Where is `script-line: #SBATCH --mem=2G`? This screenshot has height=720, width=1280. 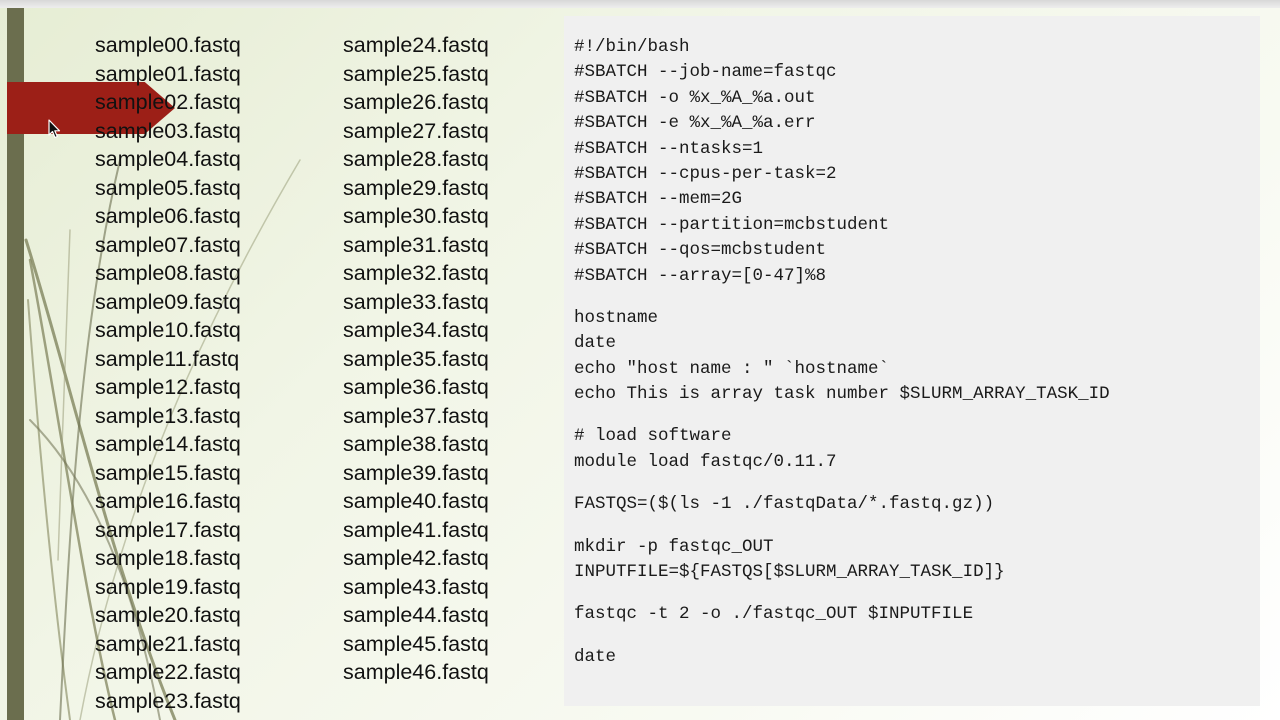
script-line: #SBATCH --mem=2G is located at coordinates (658, 199).